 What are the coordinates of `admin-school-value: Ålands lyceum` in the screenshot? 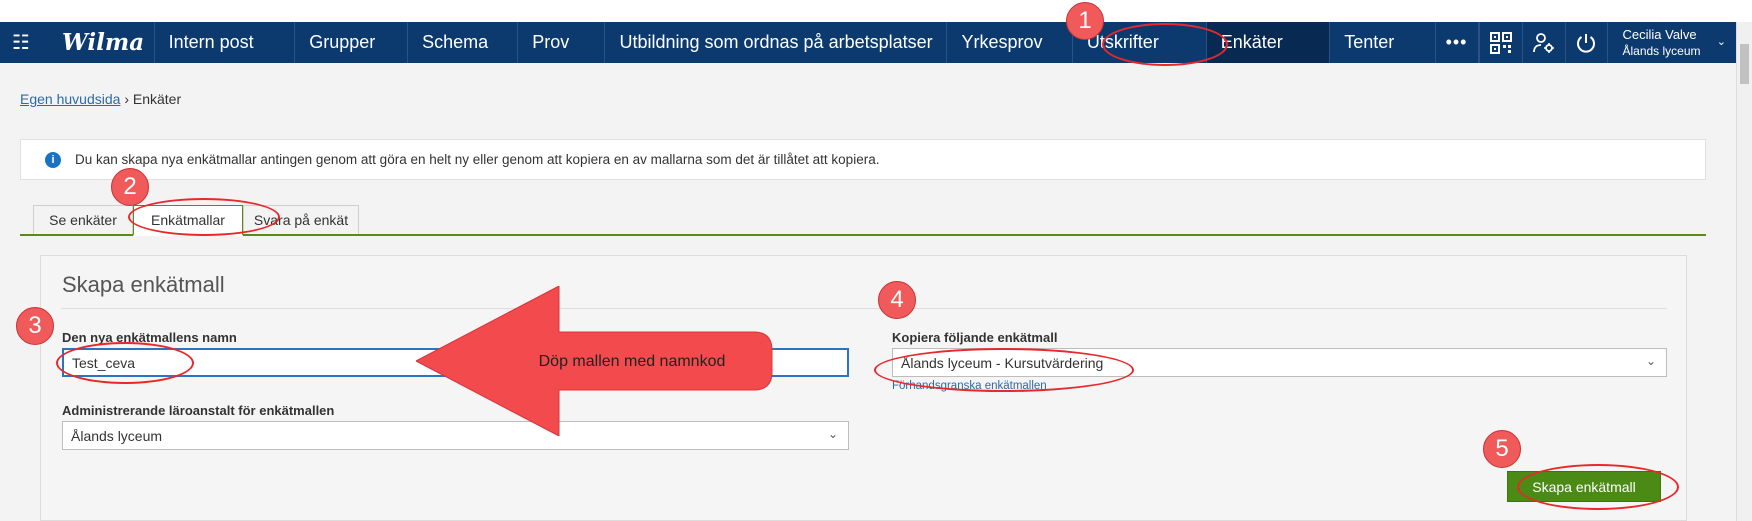 It's located at (117, 435).